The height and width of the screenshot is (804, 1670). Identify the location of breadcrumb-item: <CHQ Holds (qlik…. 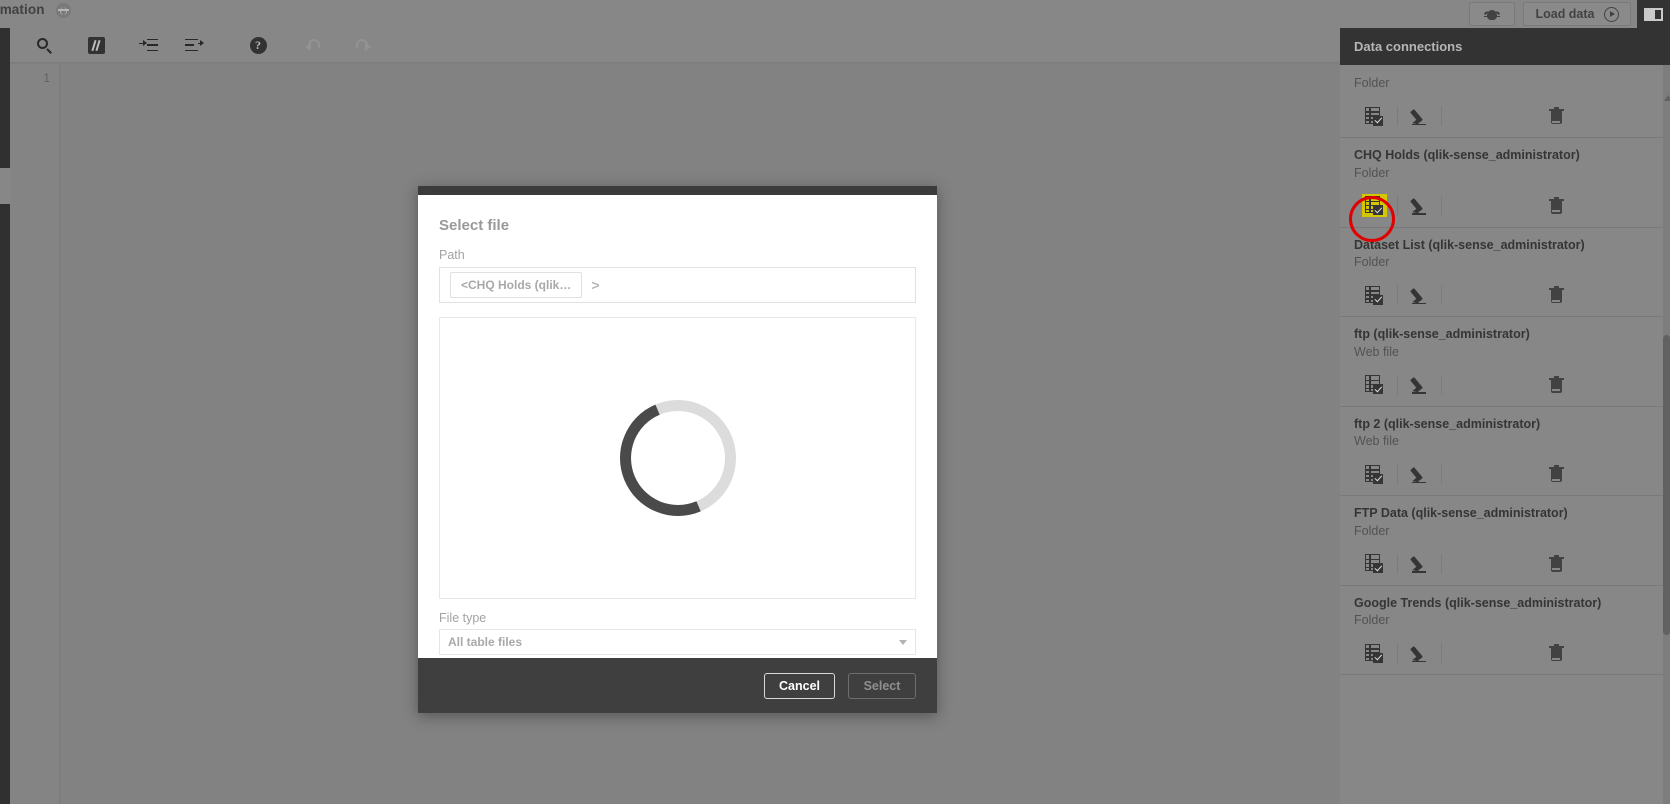
(516, 285).